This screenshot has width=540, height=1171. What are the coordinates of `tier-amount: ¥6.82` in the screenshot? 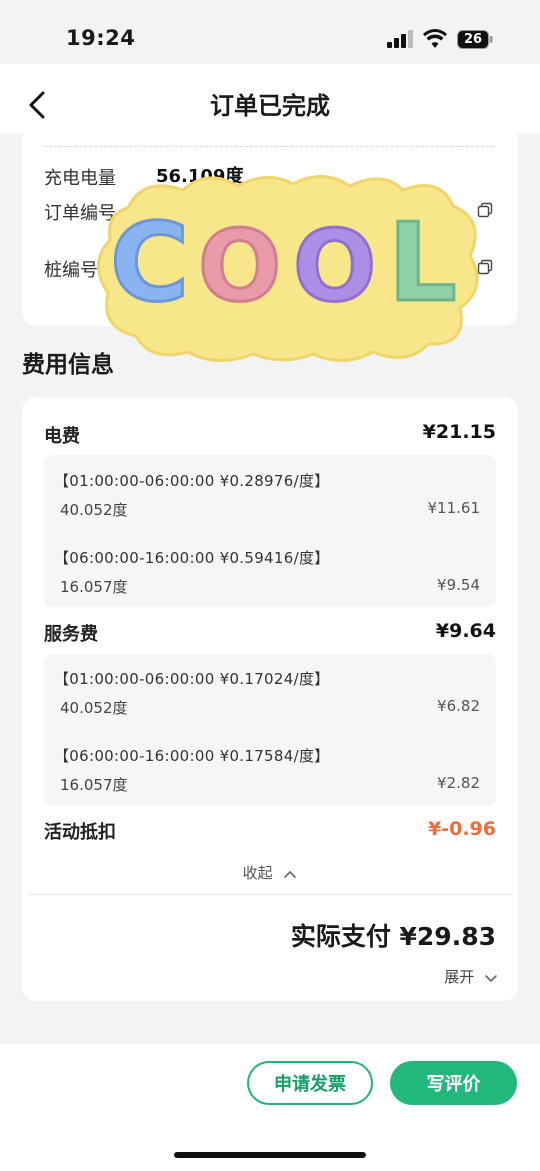 It's located at (458, 706).